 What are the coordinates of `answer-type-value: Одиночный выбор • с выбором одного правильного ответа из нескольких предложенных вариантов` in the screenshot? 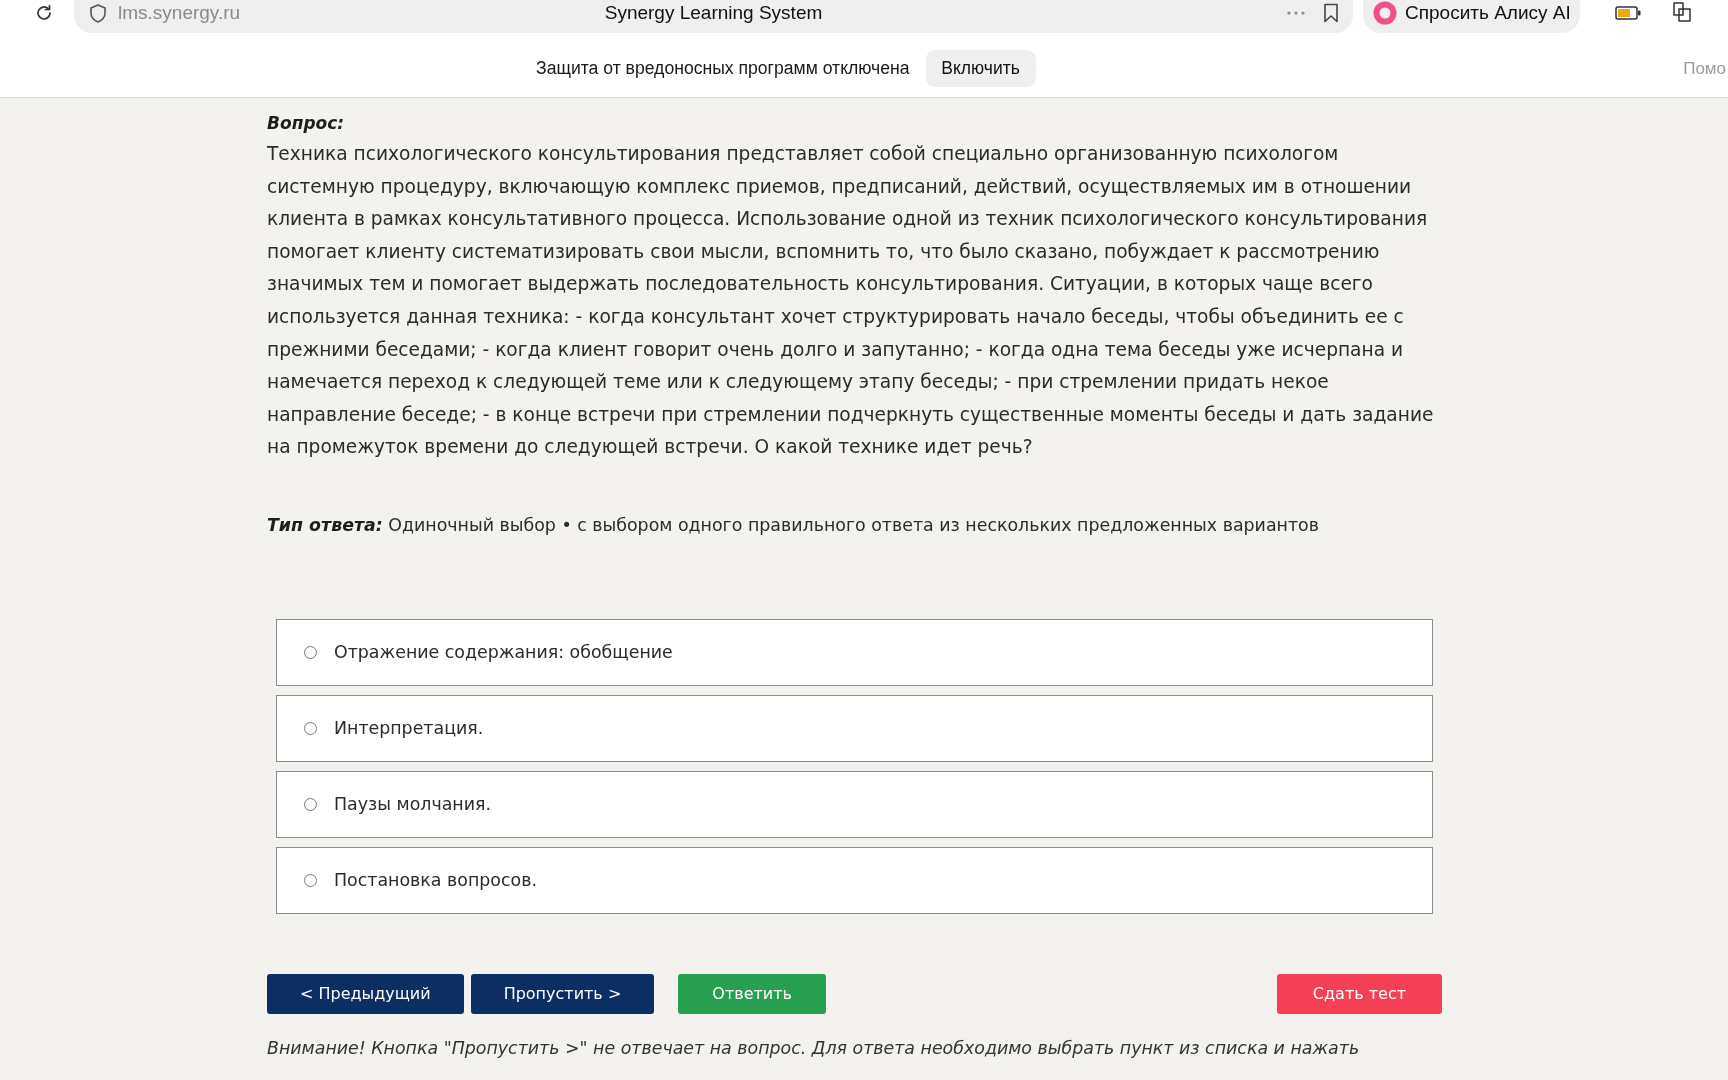 It's located at (853, 524).